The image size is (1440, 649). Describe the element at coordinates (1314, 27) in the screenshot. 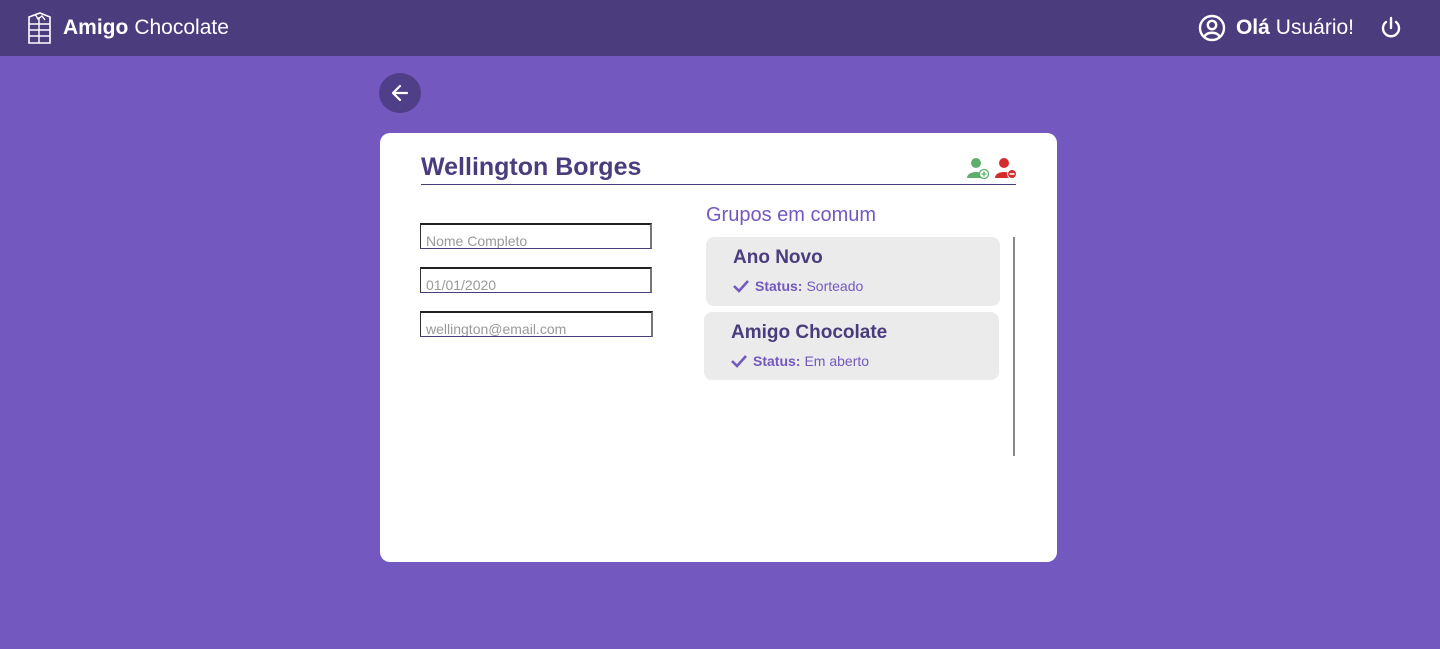

I see `greeting-name: Usuário!` at that location.